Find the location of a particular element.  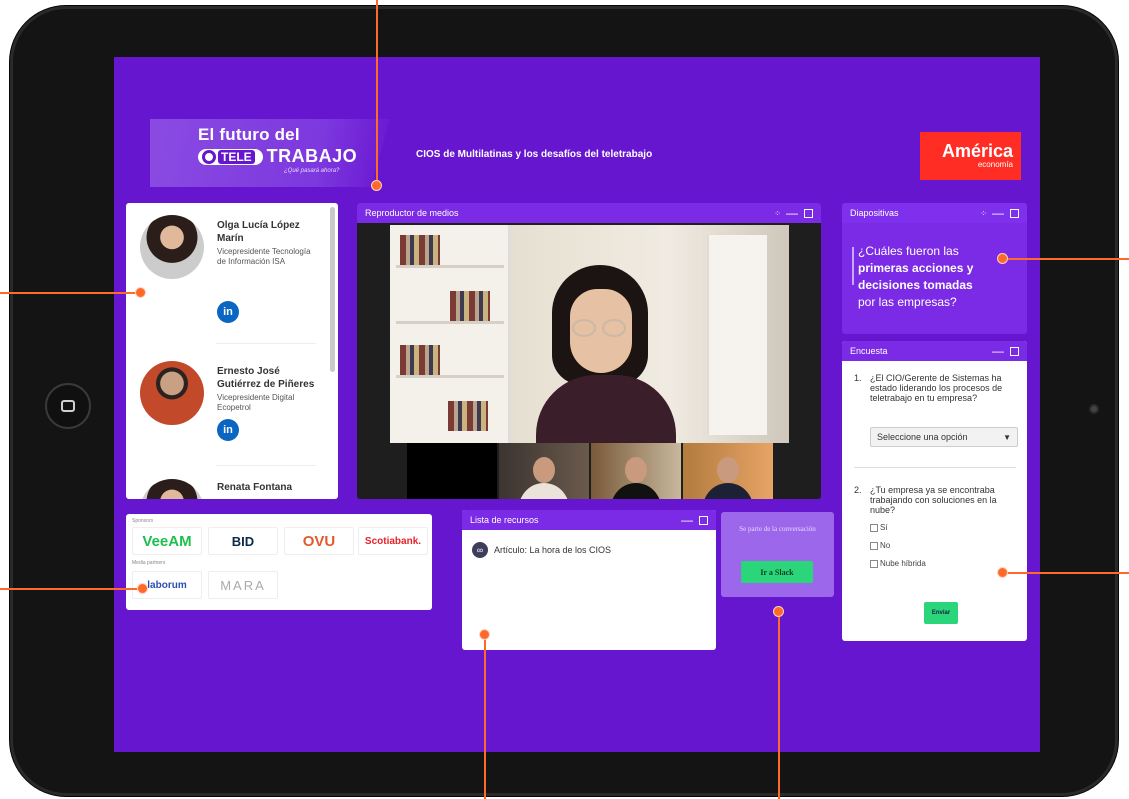

media-partners-label: Media partners is located at coordinates (149, 563).